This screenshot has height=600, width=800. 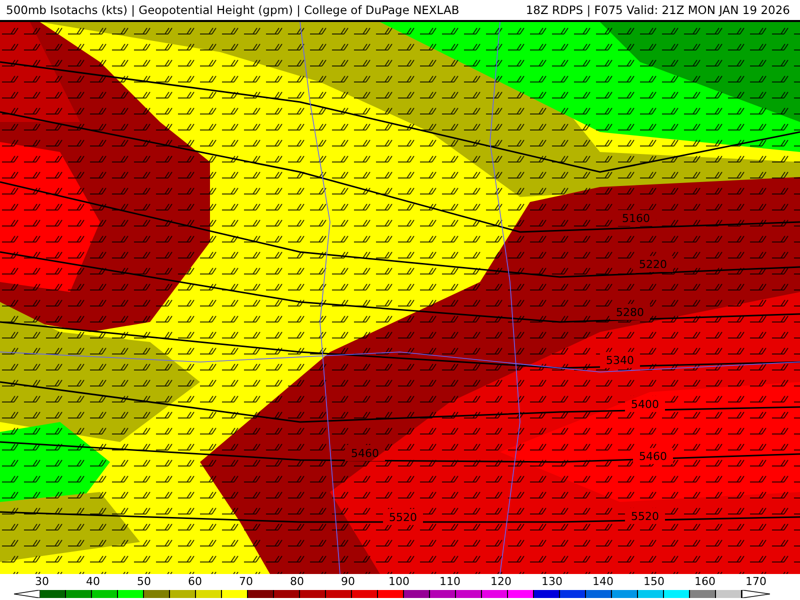 What do you see at coordinates (630, 312) in the screenshot?
I see `contour-label: 5280` at bounding box center [630, 312].